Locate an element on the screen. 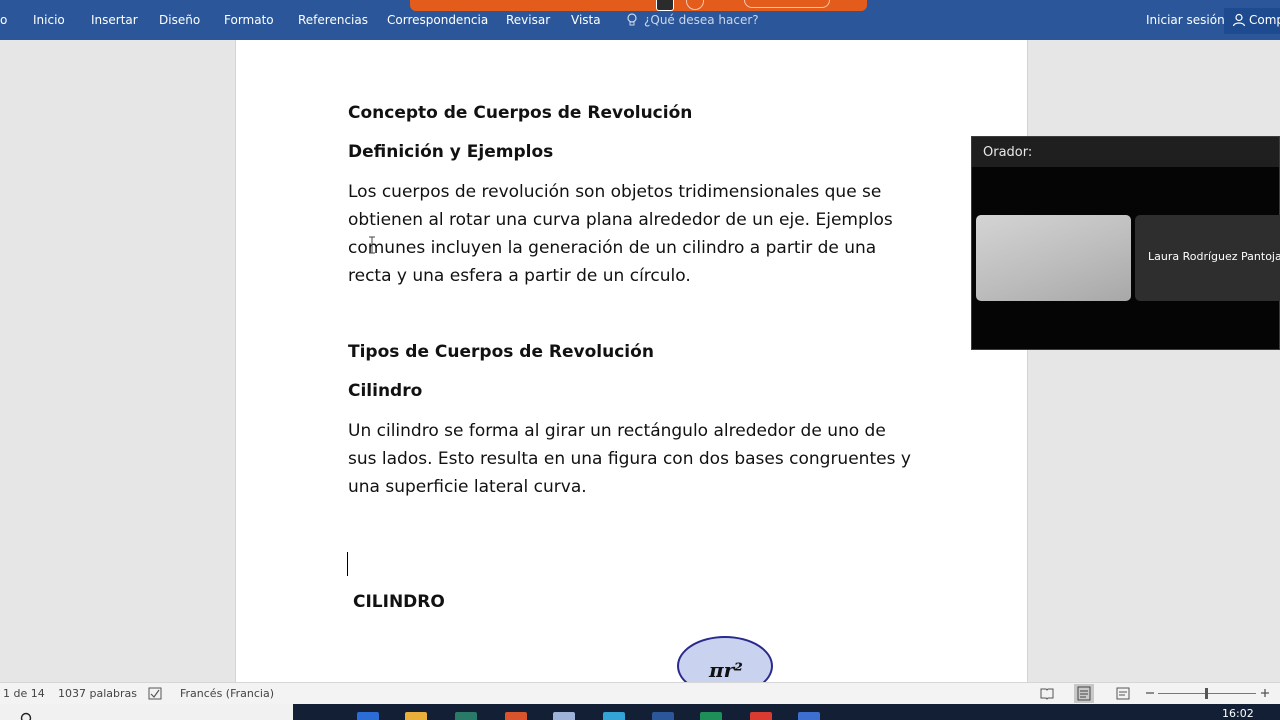 The height and width of the screenshot is (720, 1280). word-count: 1037 palabras is located at coordinates (97, 693).